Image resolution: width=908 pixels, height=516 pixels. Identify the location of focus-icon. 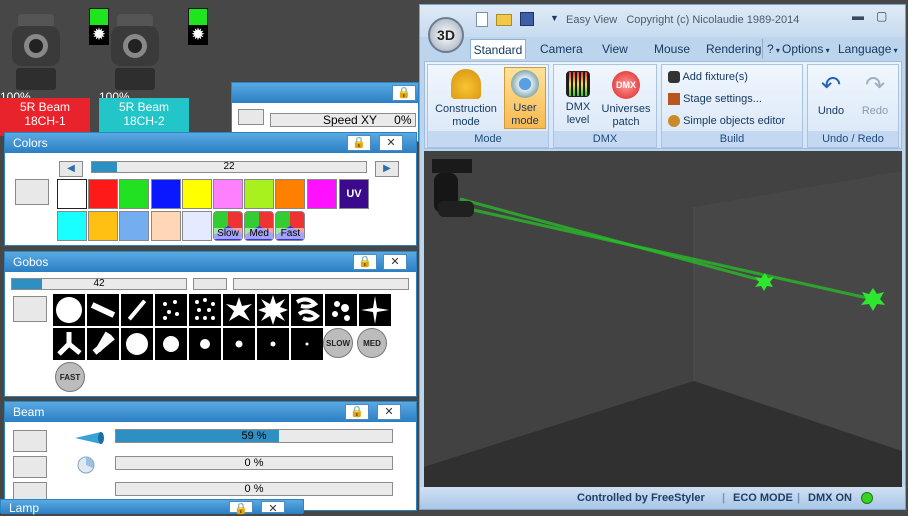
(86, 465).